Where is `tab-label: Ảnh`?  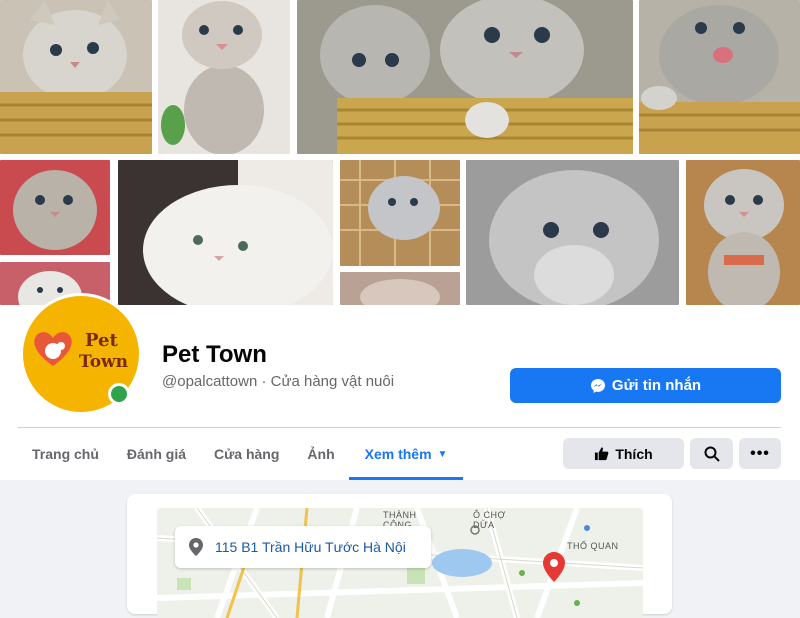
tab-label: Ảnh is located at coordinates (321, 454).